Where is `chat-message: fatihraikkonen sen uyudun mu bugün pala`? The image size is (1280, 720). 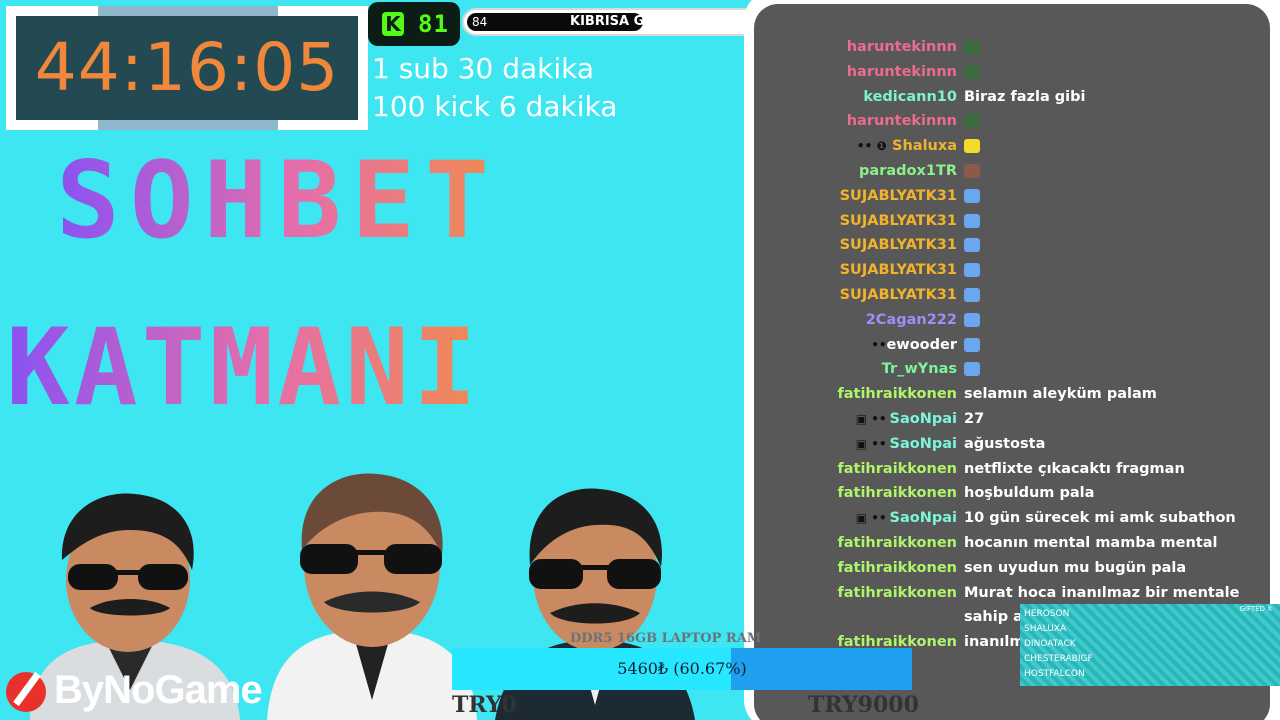
chat-message: fatihraikkonen sen uyudun mu bugün pala is located at coordinates (1012, 568).